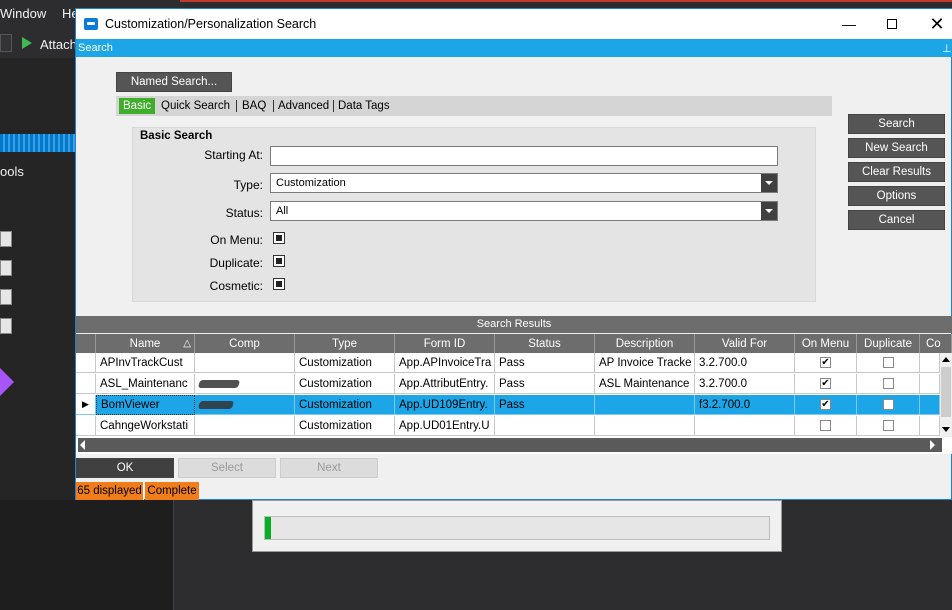 The image size is (952, 610). Describe the element at coordinates (445, 363) in the screenshot. I see `cell-form-id: App.APInvoiceTra` at that location.